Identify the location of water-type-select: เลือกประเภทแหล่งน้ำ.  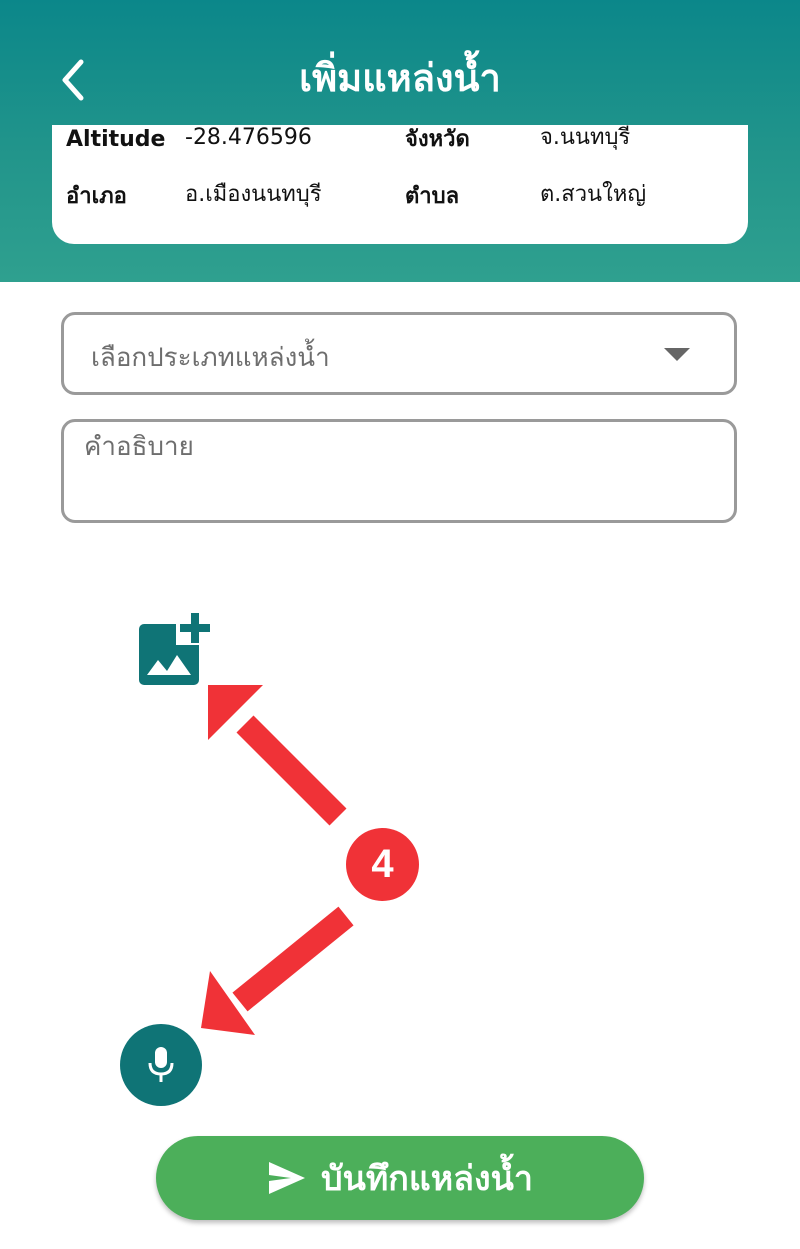
(399, 353).